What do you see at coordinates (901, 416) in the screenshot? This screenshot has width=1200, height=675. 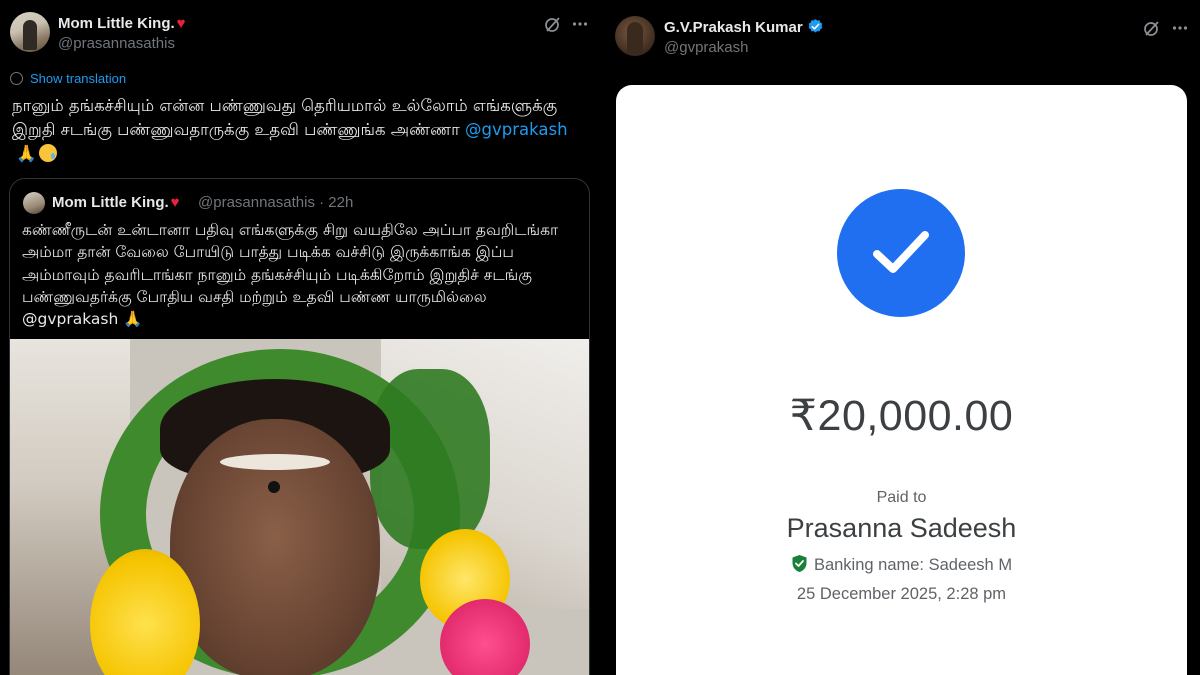 I see `payment-amount: ₹20,000.00` at bounding box center [901, 416].